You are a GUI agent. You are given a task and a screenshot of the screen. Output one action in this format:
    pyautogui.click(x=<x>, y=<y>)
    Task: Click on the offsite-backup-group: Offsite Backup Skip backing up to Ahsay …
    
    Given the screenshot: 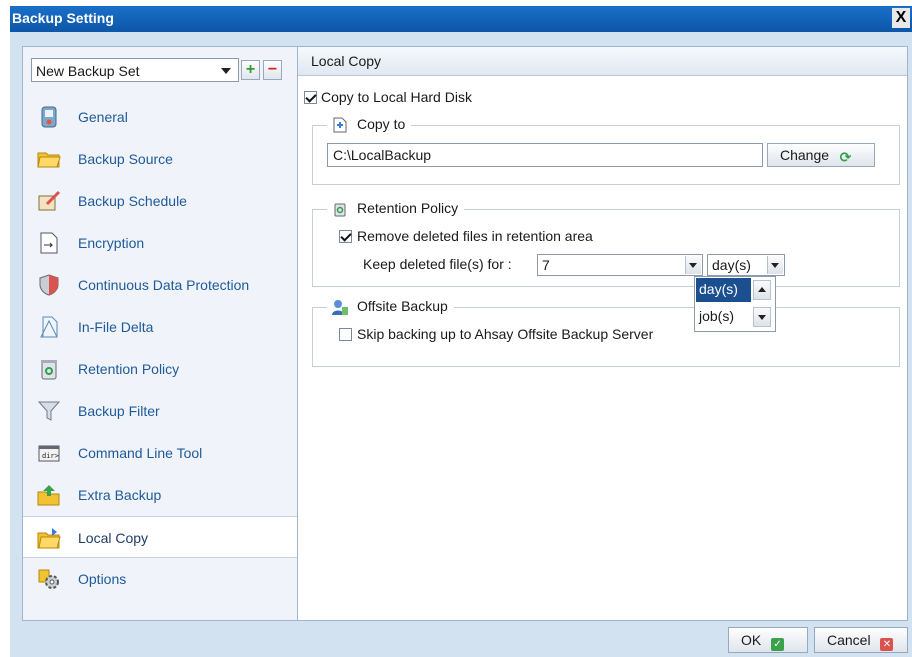 What is the action you would take?
    pyautogui.click(x=606, y=332)
    